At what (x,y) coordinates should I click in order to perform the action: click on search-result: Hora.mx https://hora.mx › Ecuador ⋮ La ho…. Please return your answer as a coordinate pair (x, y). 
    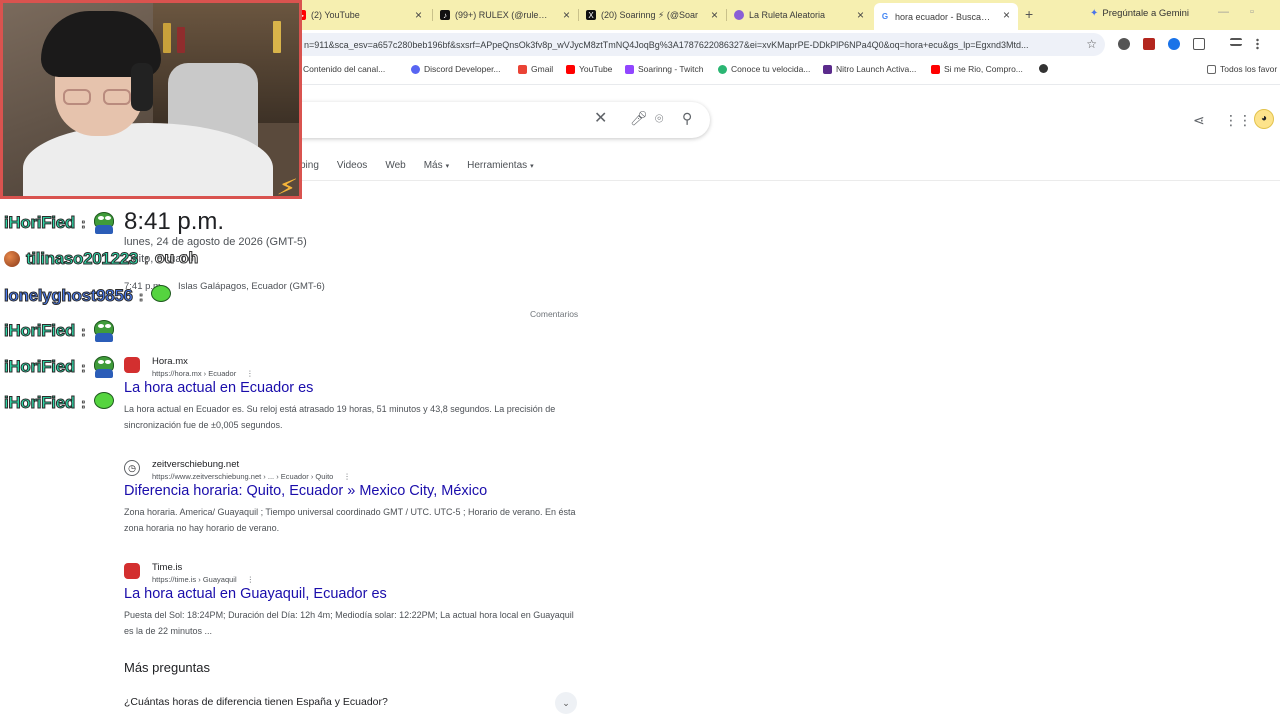
    Looking at the image, I should click on (354, 396).